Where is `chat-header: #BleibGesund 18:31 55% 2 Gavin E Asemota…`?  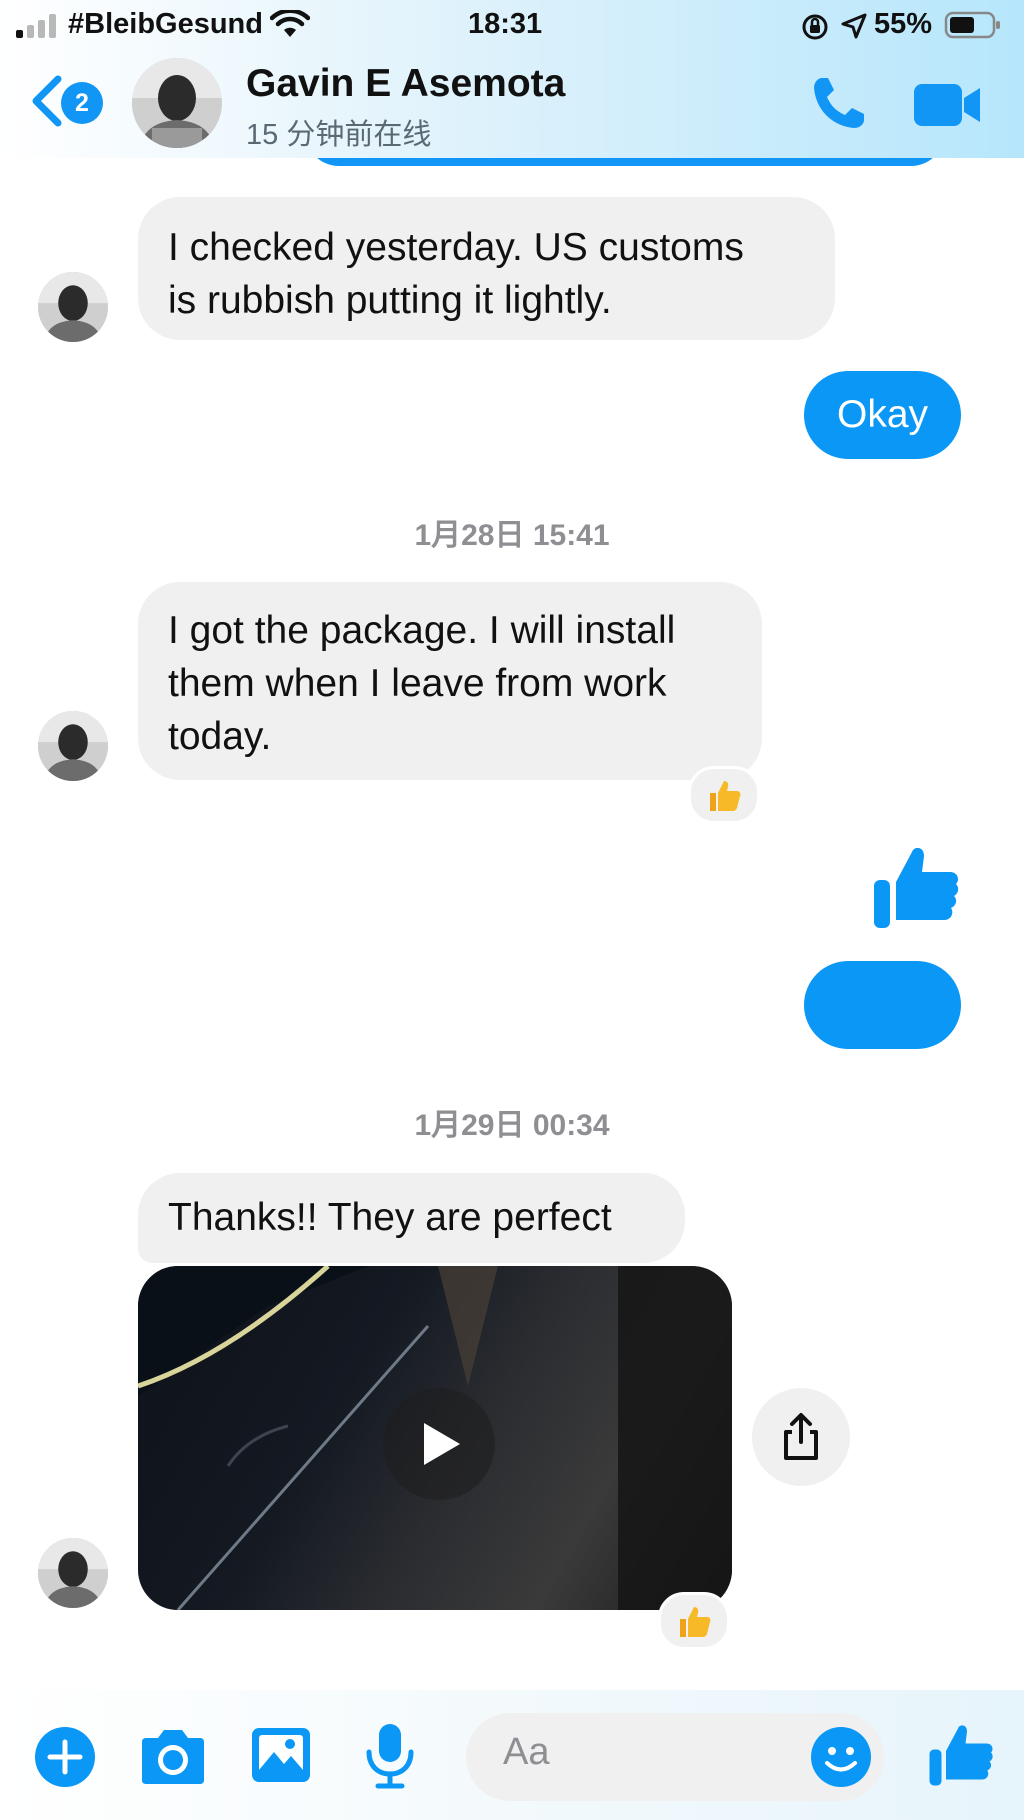 chat-header: #BleibGesund 18:31 55% 2 Gavin E Asemota… is located at coordinates (512, 79).